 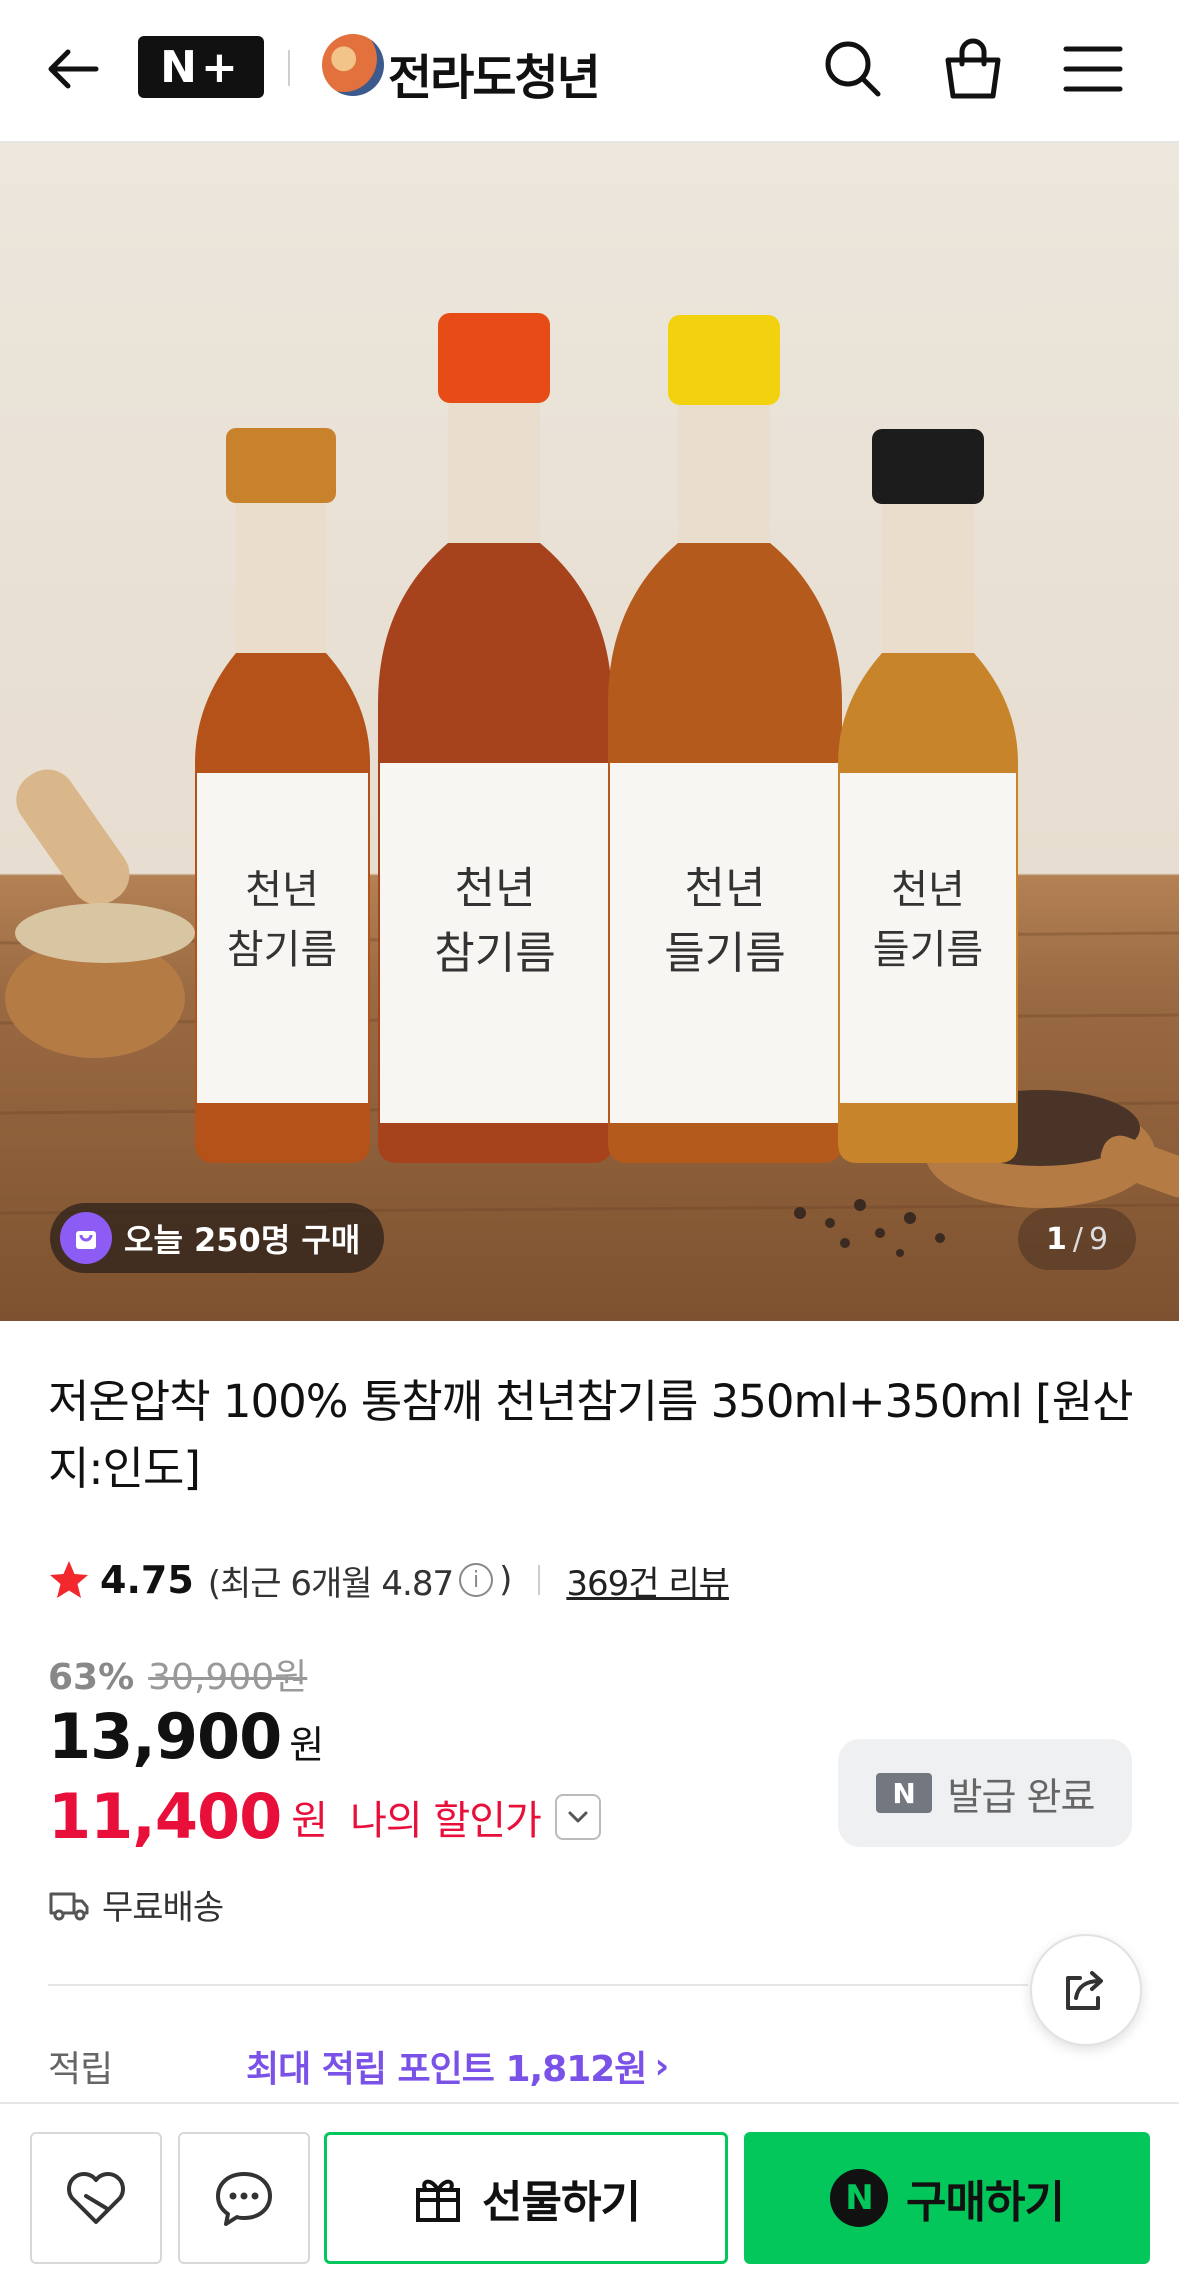 I want to click on my-discount-price: 11,400, so click(x=165, y=1816).